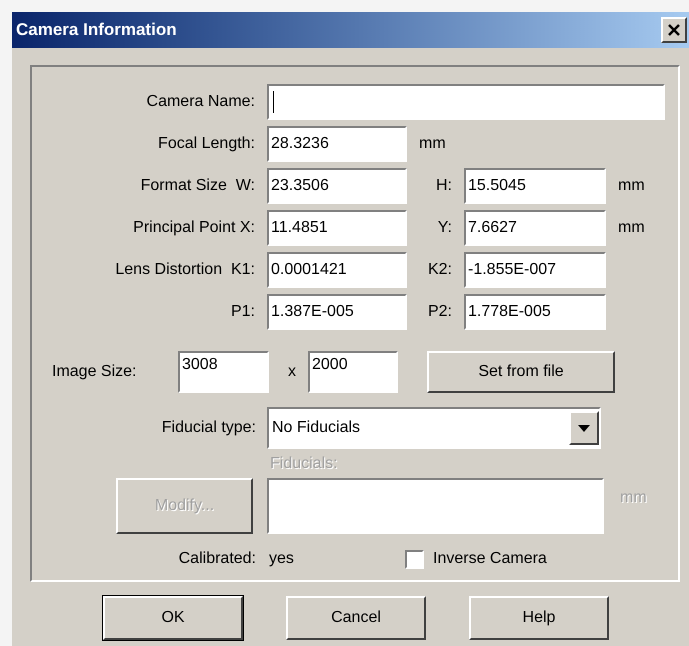 The width and height of the screenshot is (689, 646). Describe the element at coordinates (273, 102) in the screenshot. I see `text-cursor` at that location.